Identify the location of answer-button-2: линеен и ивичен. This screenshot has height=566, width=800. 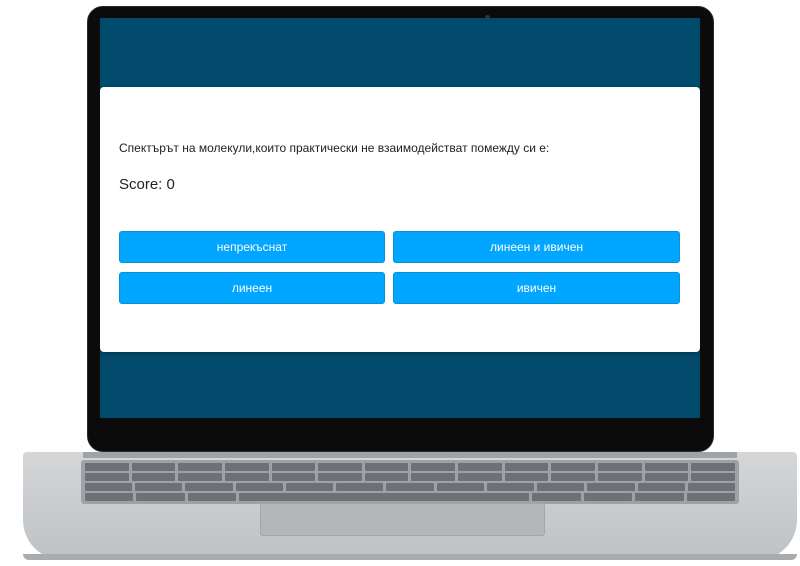
(536, 247).